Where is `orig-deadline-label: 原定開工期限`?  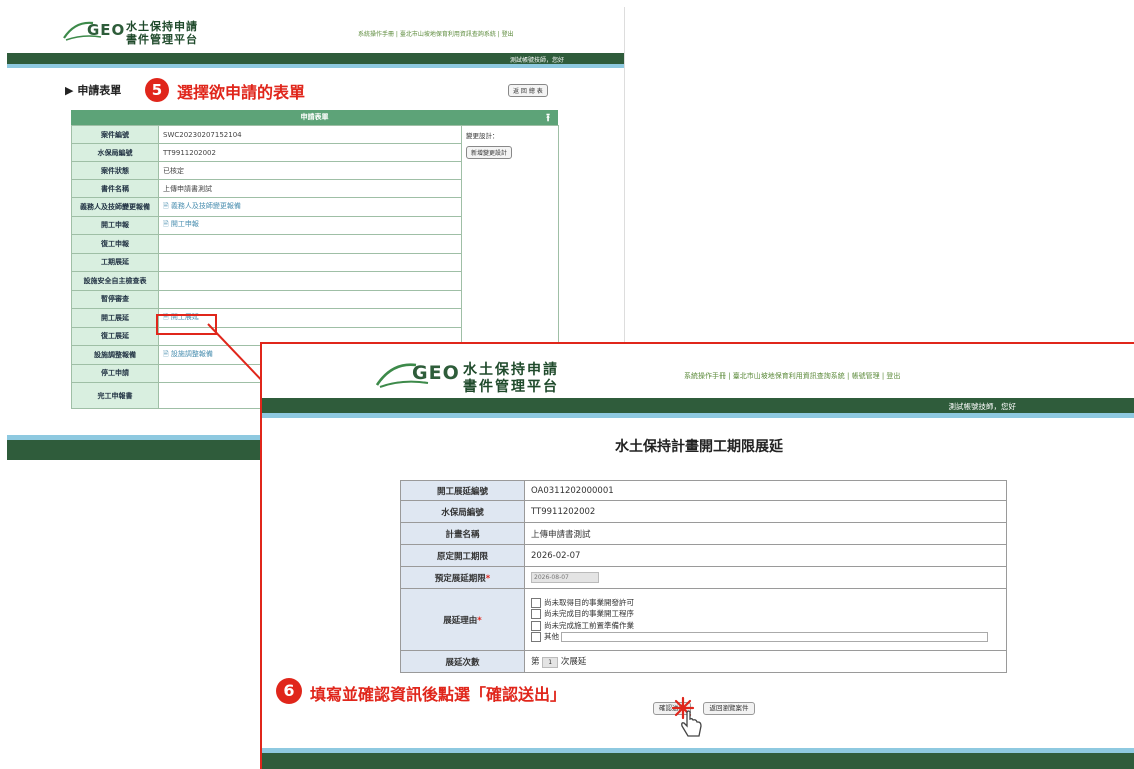
orig-deadline-label: 原定開工期限 is located at coordinates (462, 555).